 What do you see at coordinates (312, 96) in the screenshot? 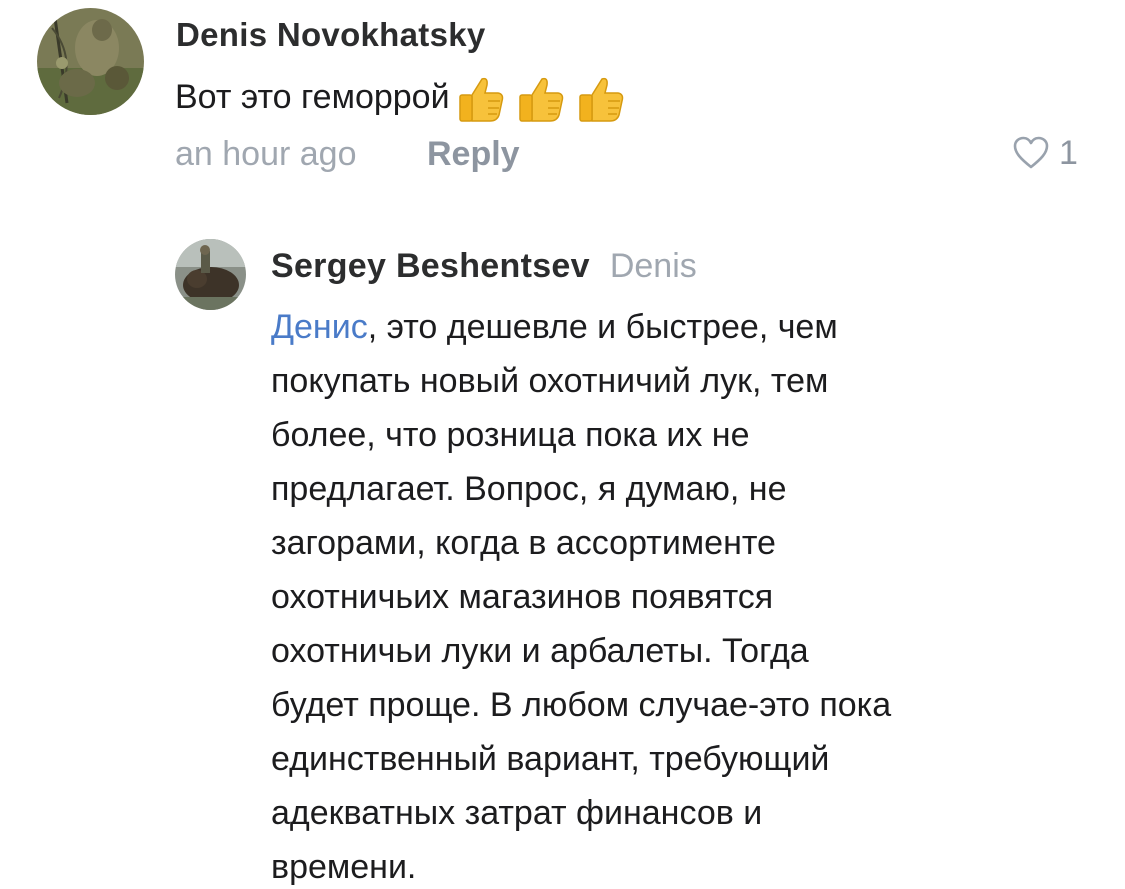
I see `comment-text-content: Вот это геморрой` at bounding box center [312, 96].